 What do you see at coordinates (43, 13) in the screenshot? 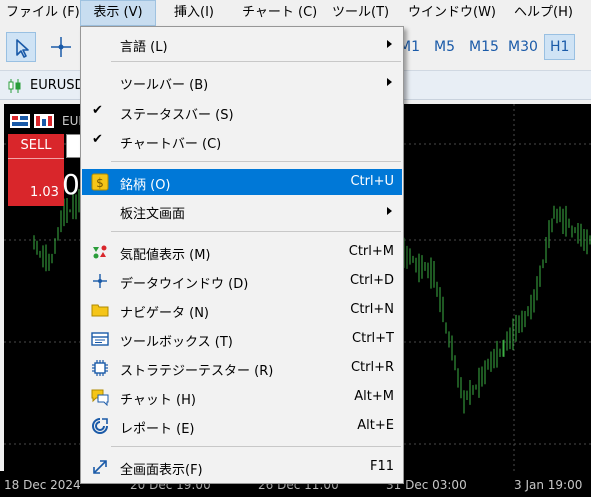
I see `menu-file: ファイル (F)` at bounding box center [43, 13].